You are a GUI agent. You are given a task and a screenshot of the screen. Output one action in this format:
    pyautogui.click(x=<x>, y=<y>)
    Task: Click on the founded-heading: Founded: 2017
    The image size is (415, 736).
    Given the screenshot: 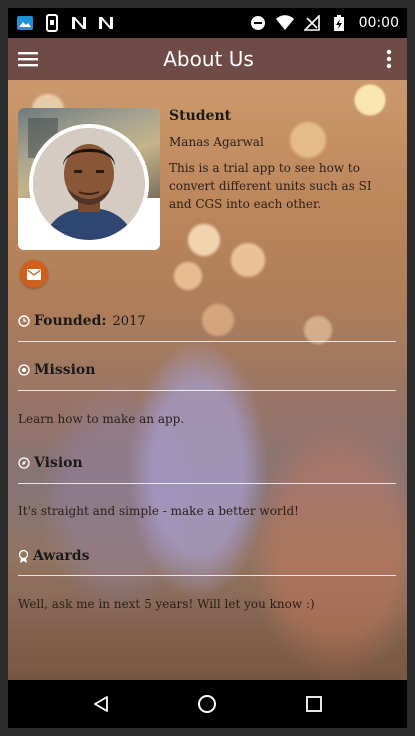 What is the action you would take?
    pyautogui.click(x=82, y=321)
    